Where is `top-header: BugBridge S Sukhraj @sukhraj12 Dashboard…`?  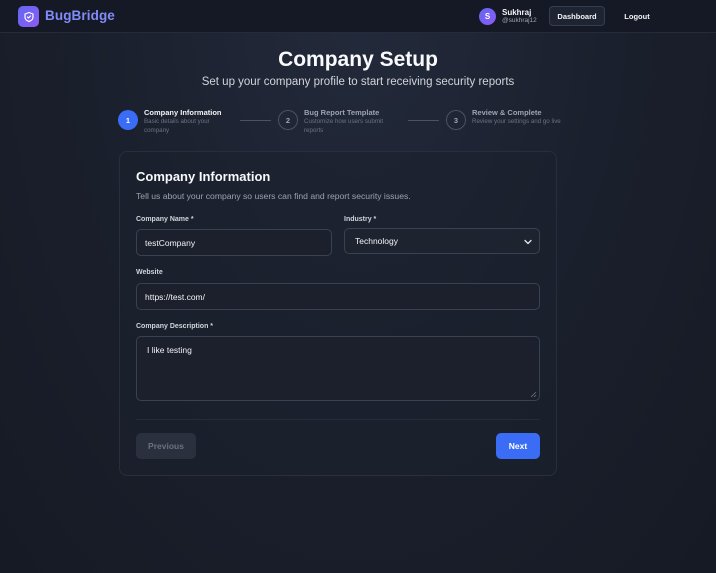 top-header: BugBridge S Sukhraj @sukhraj12 Dashboard… is located at coordinates (358, 16).